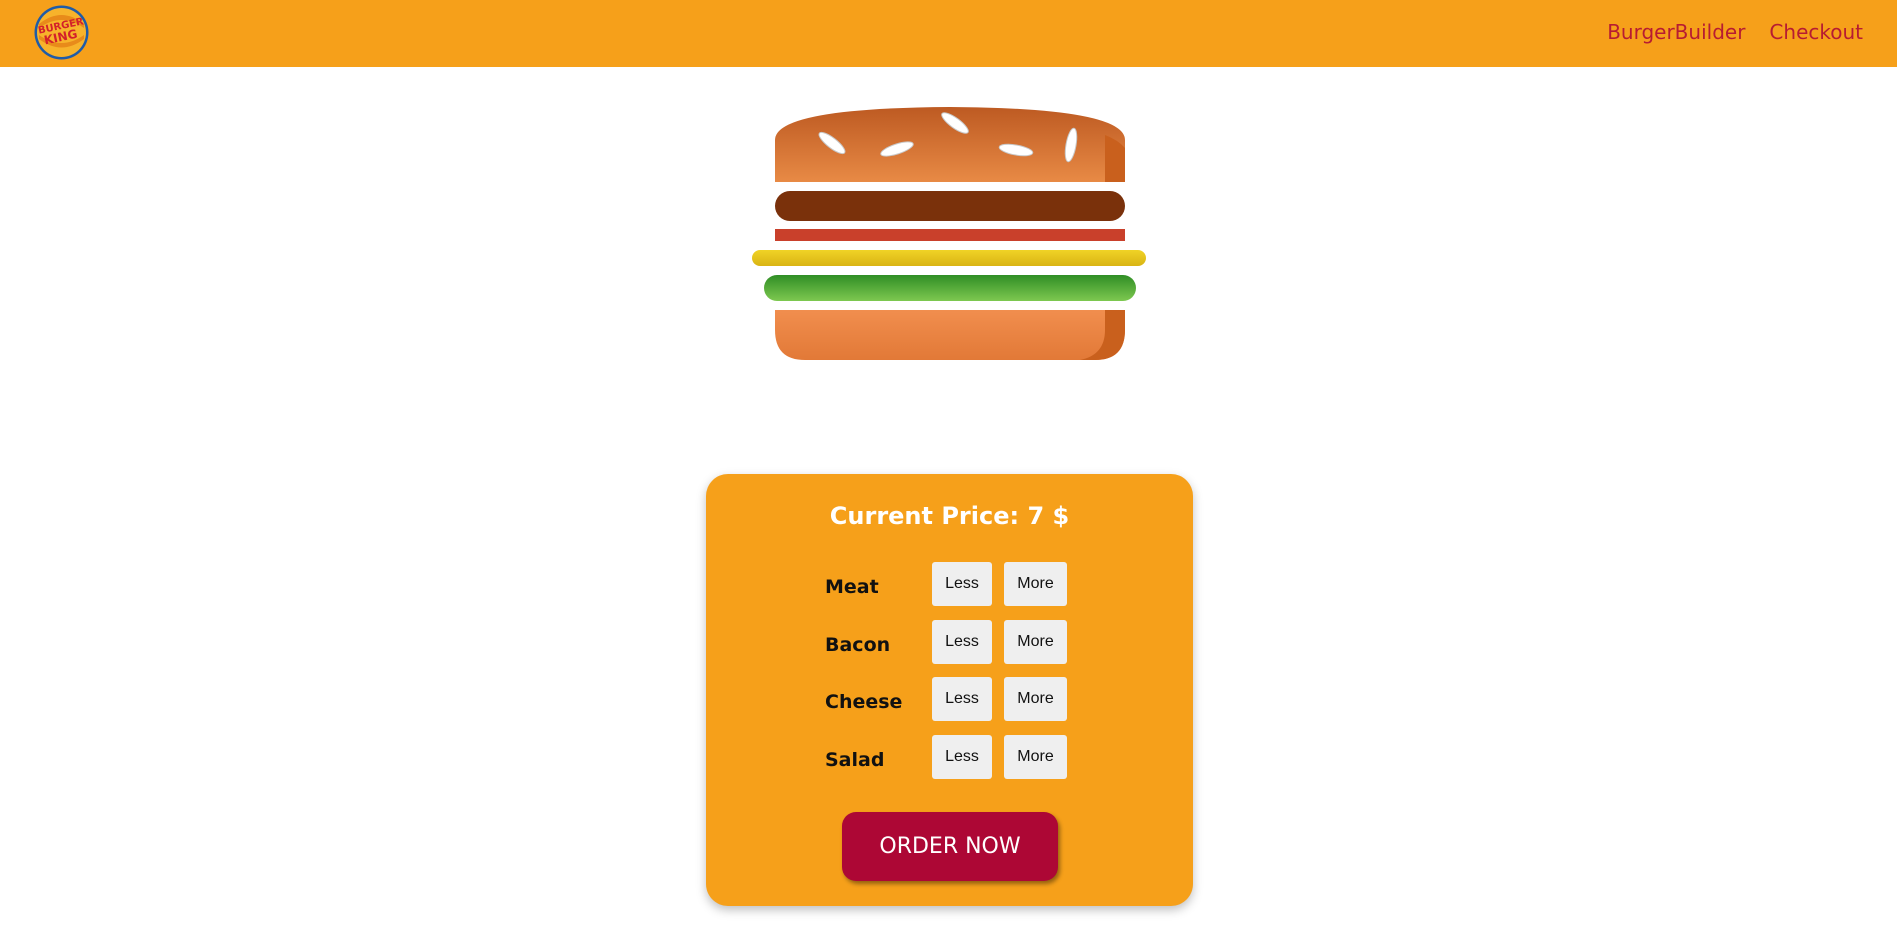 The image size is (1897, 937). Describe the element at coordinates (950, 288) in the screenshot. I see `salad-layer` at that location.